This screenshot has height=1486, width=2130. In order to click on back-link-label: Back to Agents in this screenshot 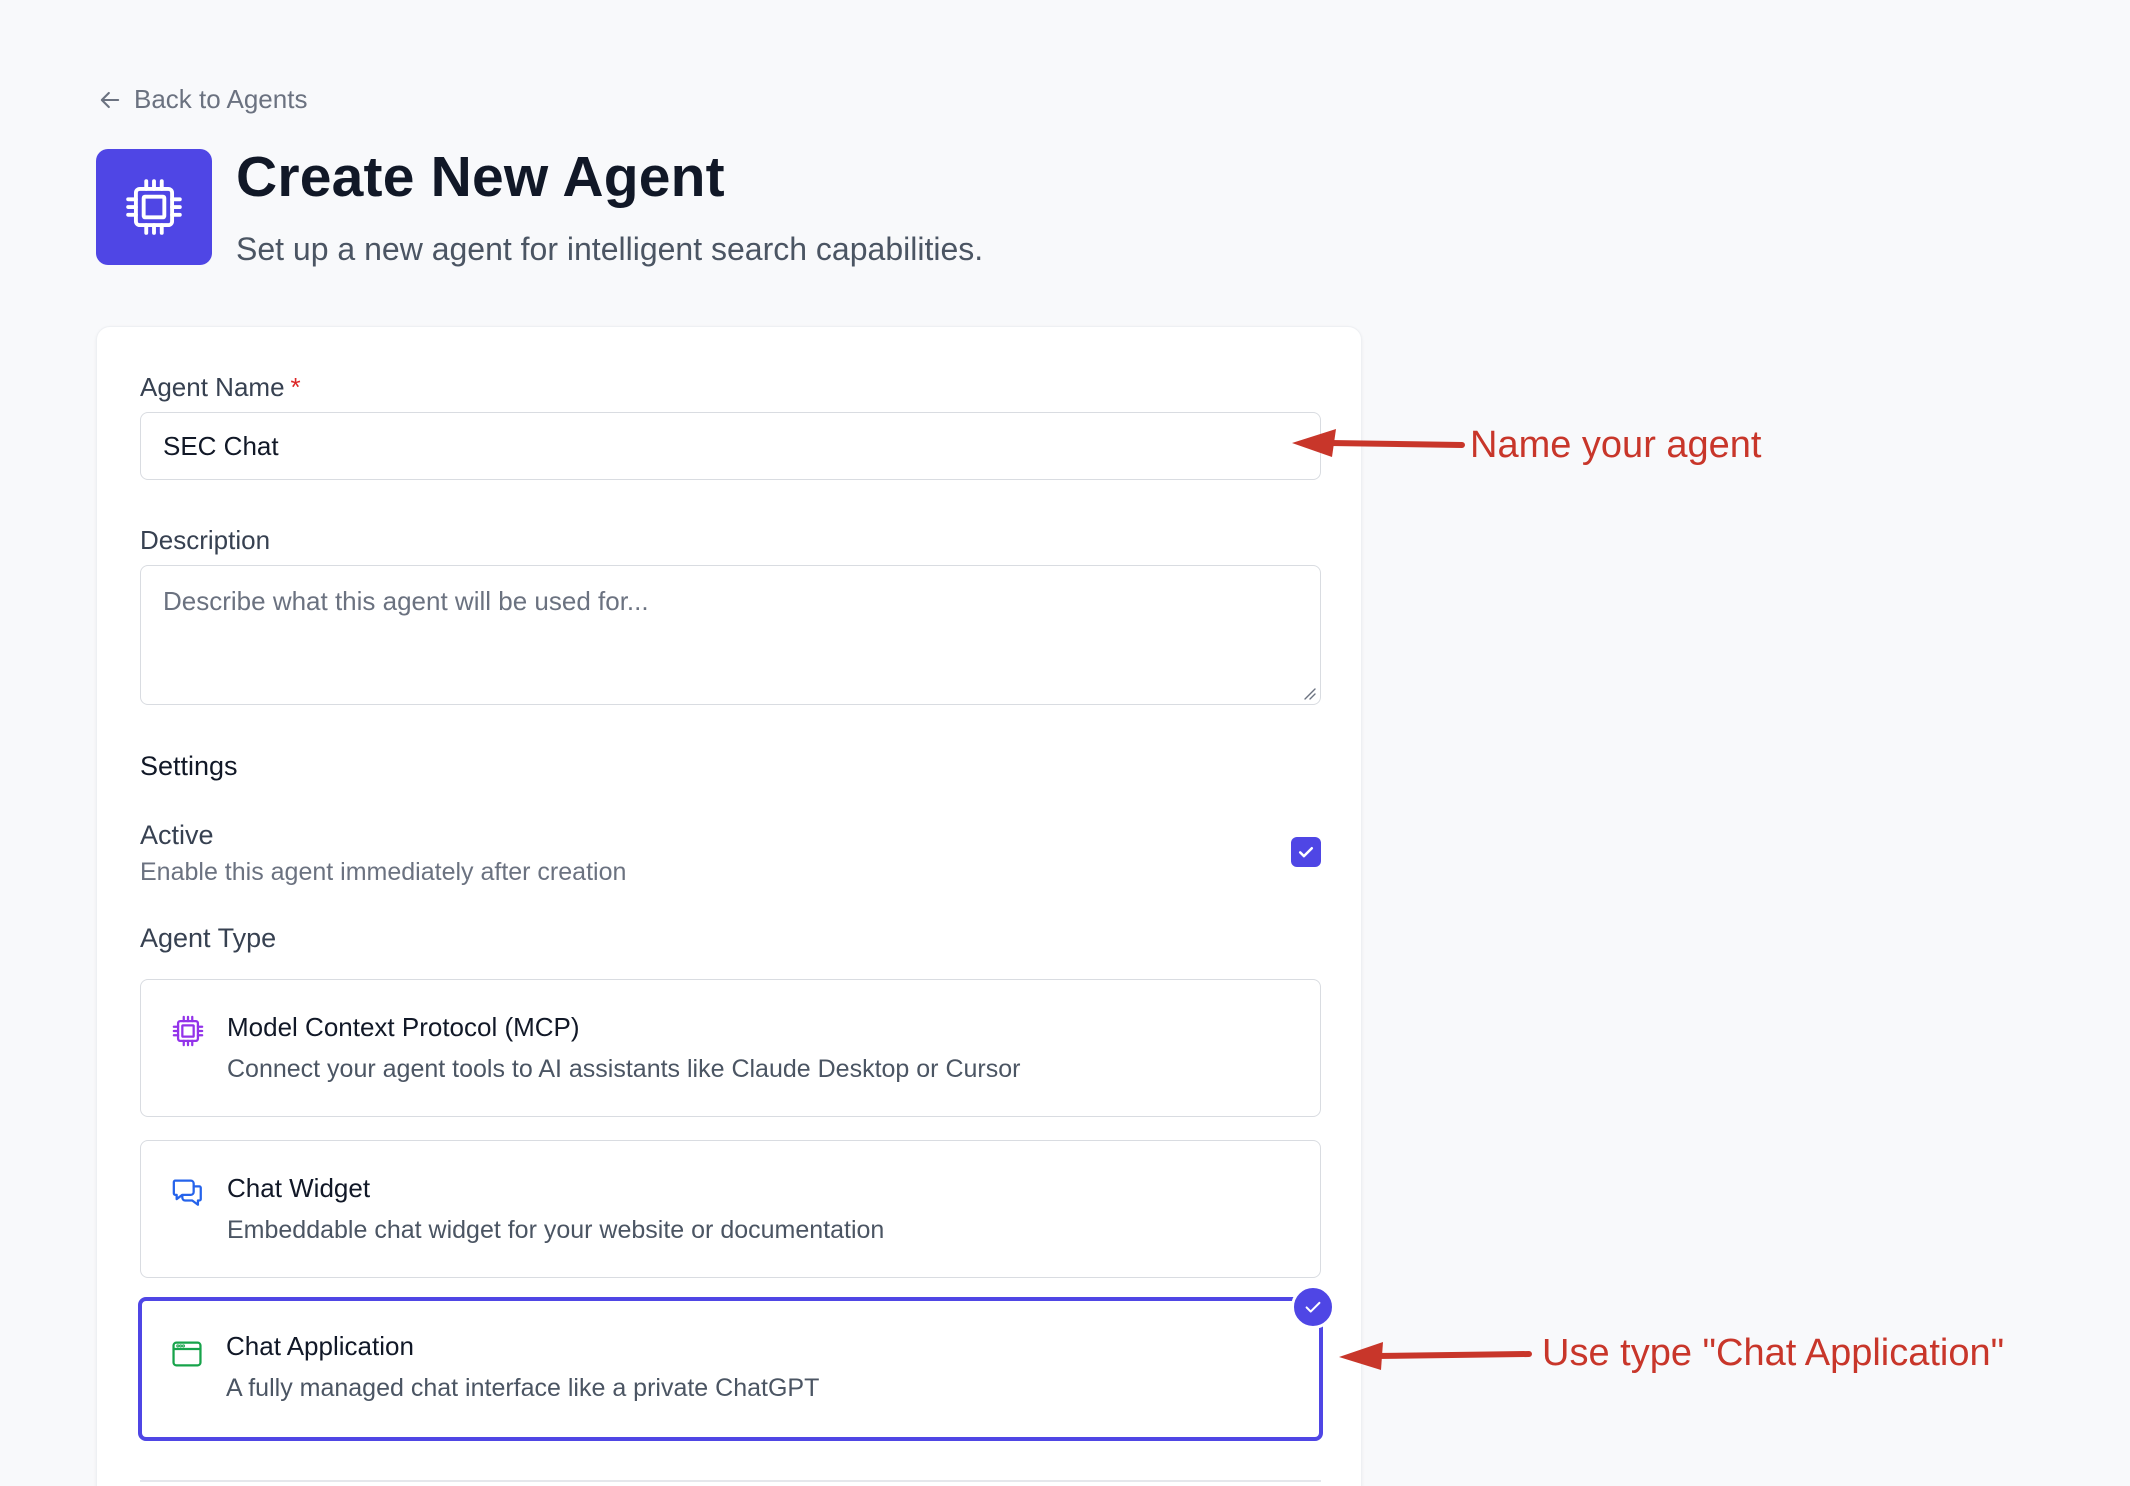, I will do `click(221, 99)`.